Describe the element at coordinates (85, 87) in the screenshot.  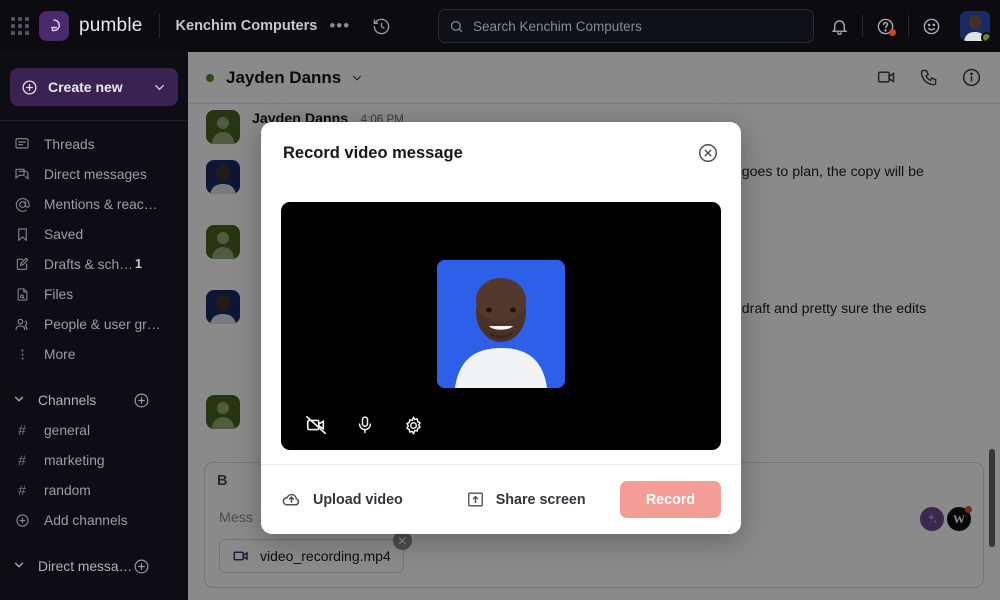
I see `create-new-label: Create new` at that location.